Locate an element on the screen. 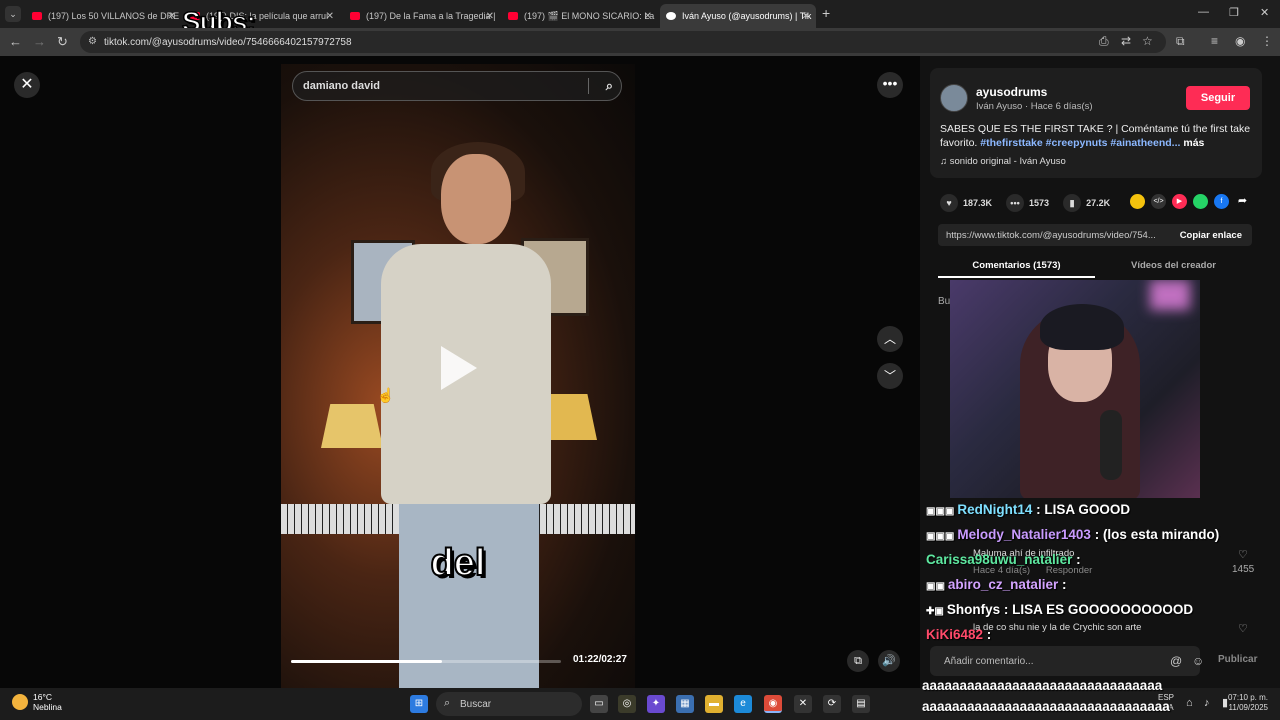 The image size is (1280, 720). store-icon: ▦ is located at coordinates (685, 704).